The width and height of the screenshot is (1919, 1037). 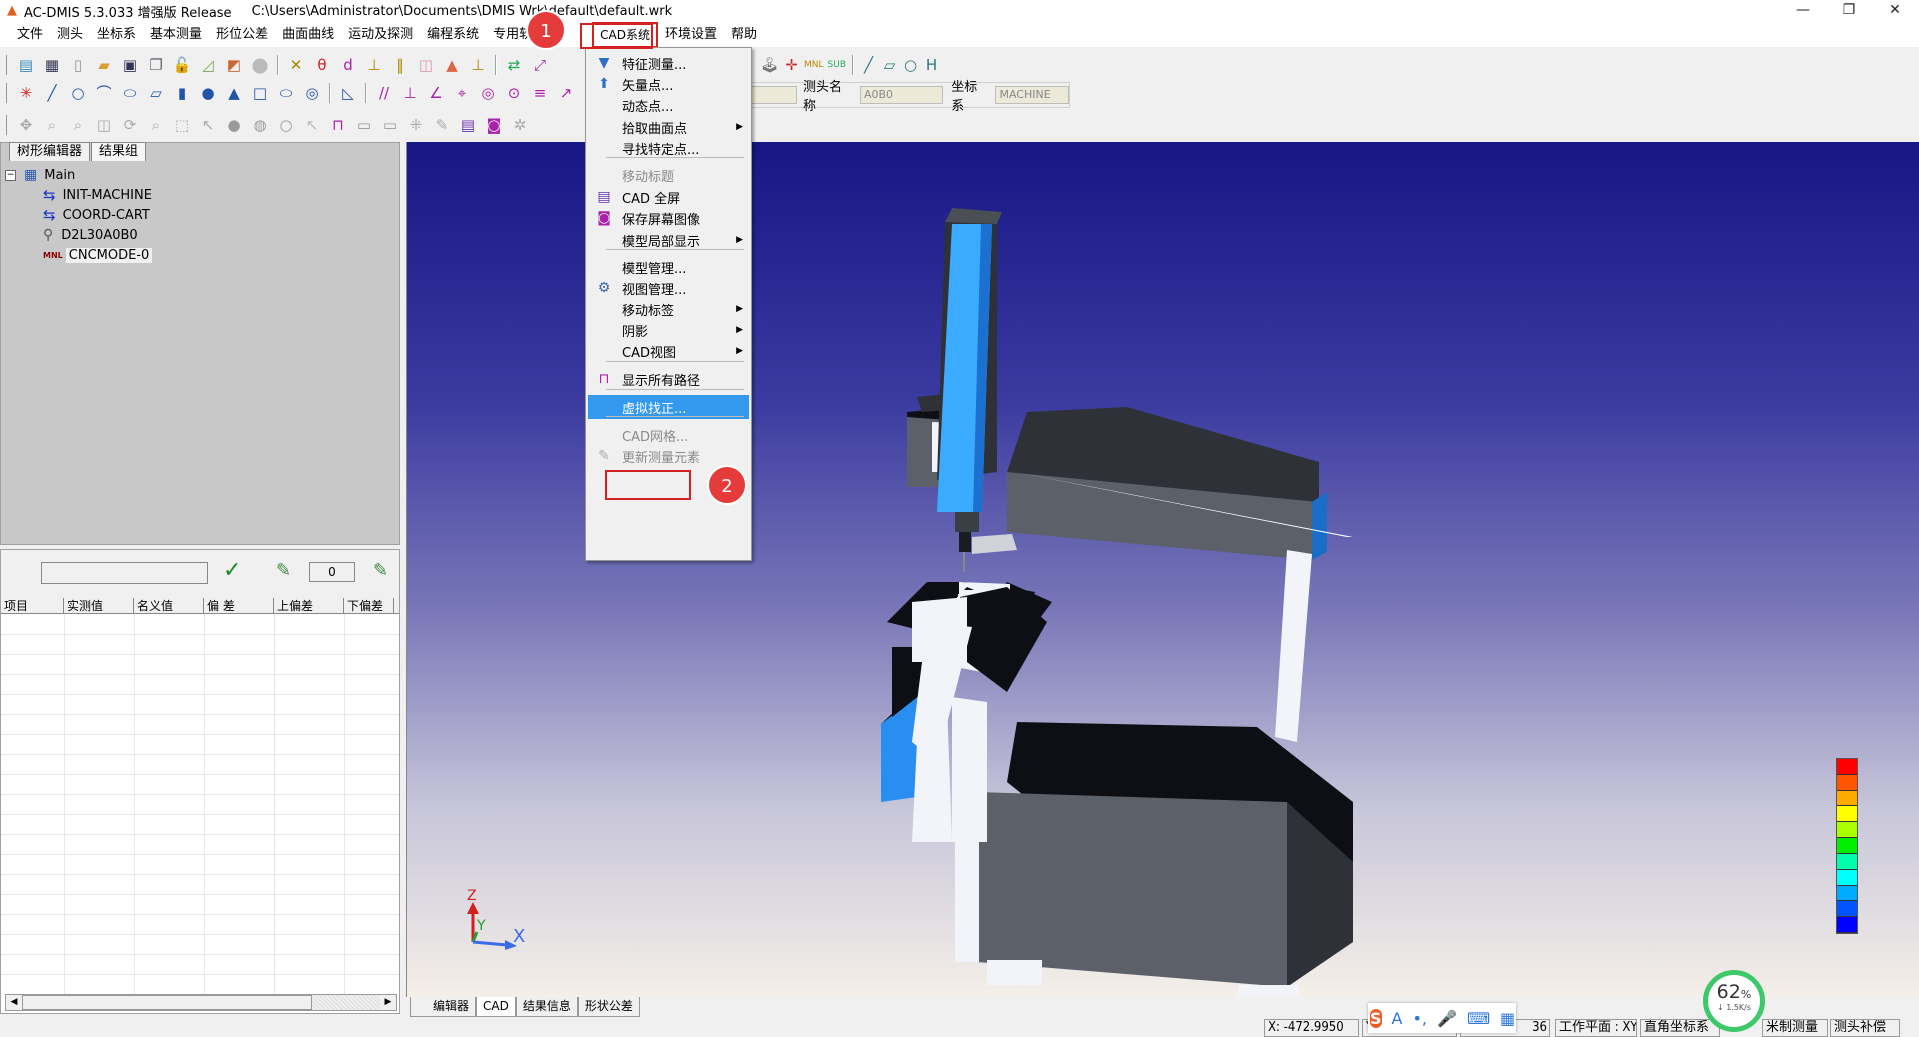 What do you see at coordinates (130, 125) in the screenshot?
I see `rotate-icon: ⟳` at bounding box center [130, 125].